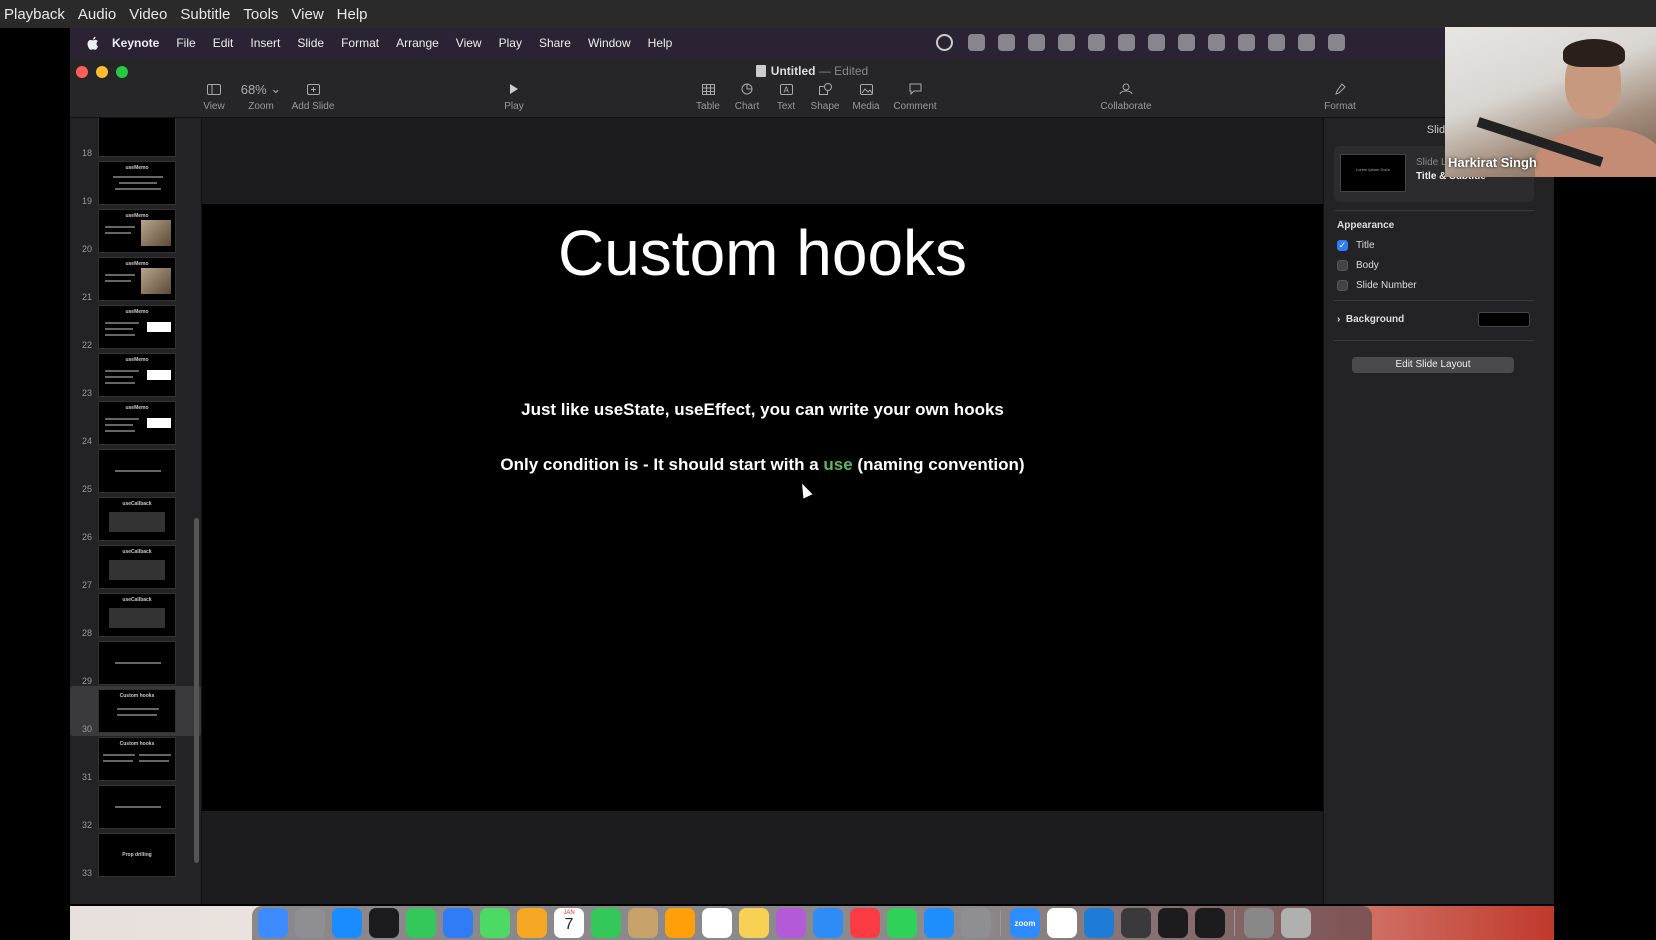 This screenshot has height=940, width=1656. Describe the element at coordinates (660, 43) in the screenshot. I see `menu-help: Help` at that location.